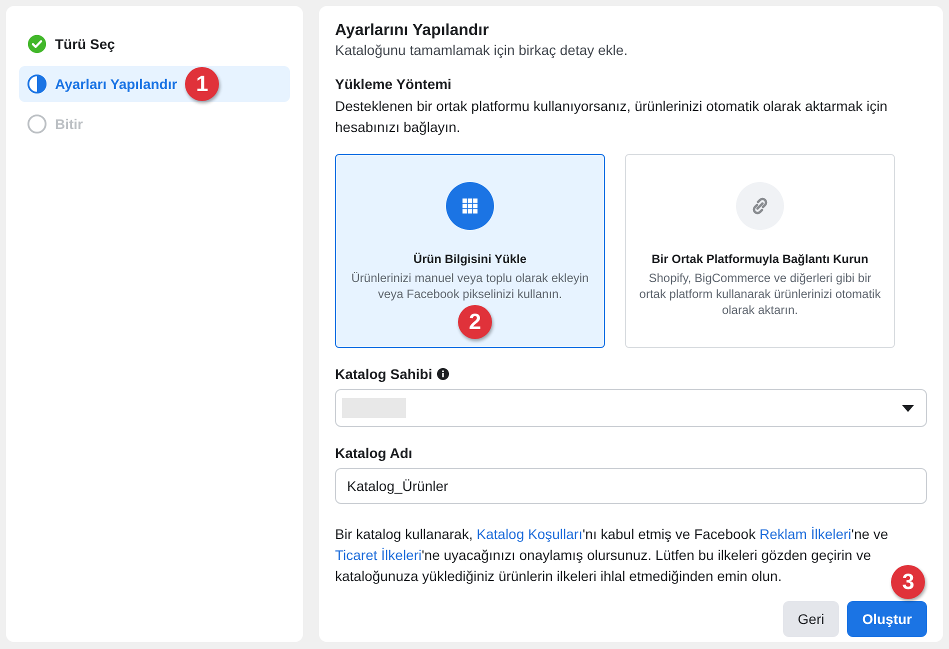 The image size is (949, 649). Describe the element at coordinates (412, 31) in the screenshot. I see `panel-title: Ayarlarını Yapılandır` at that location.